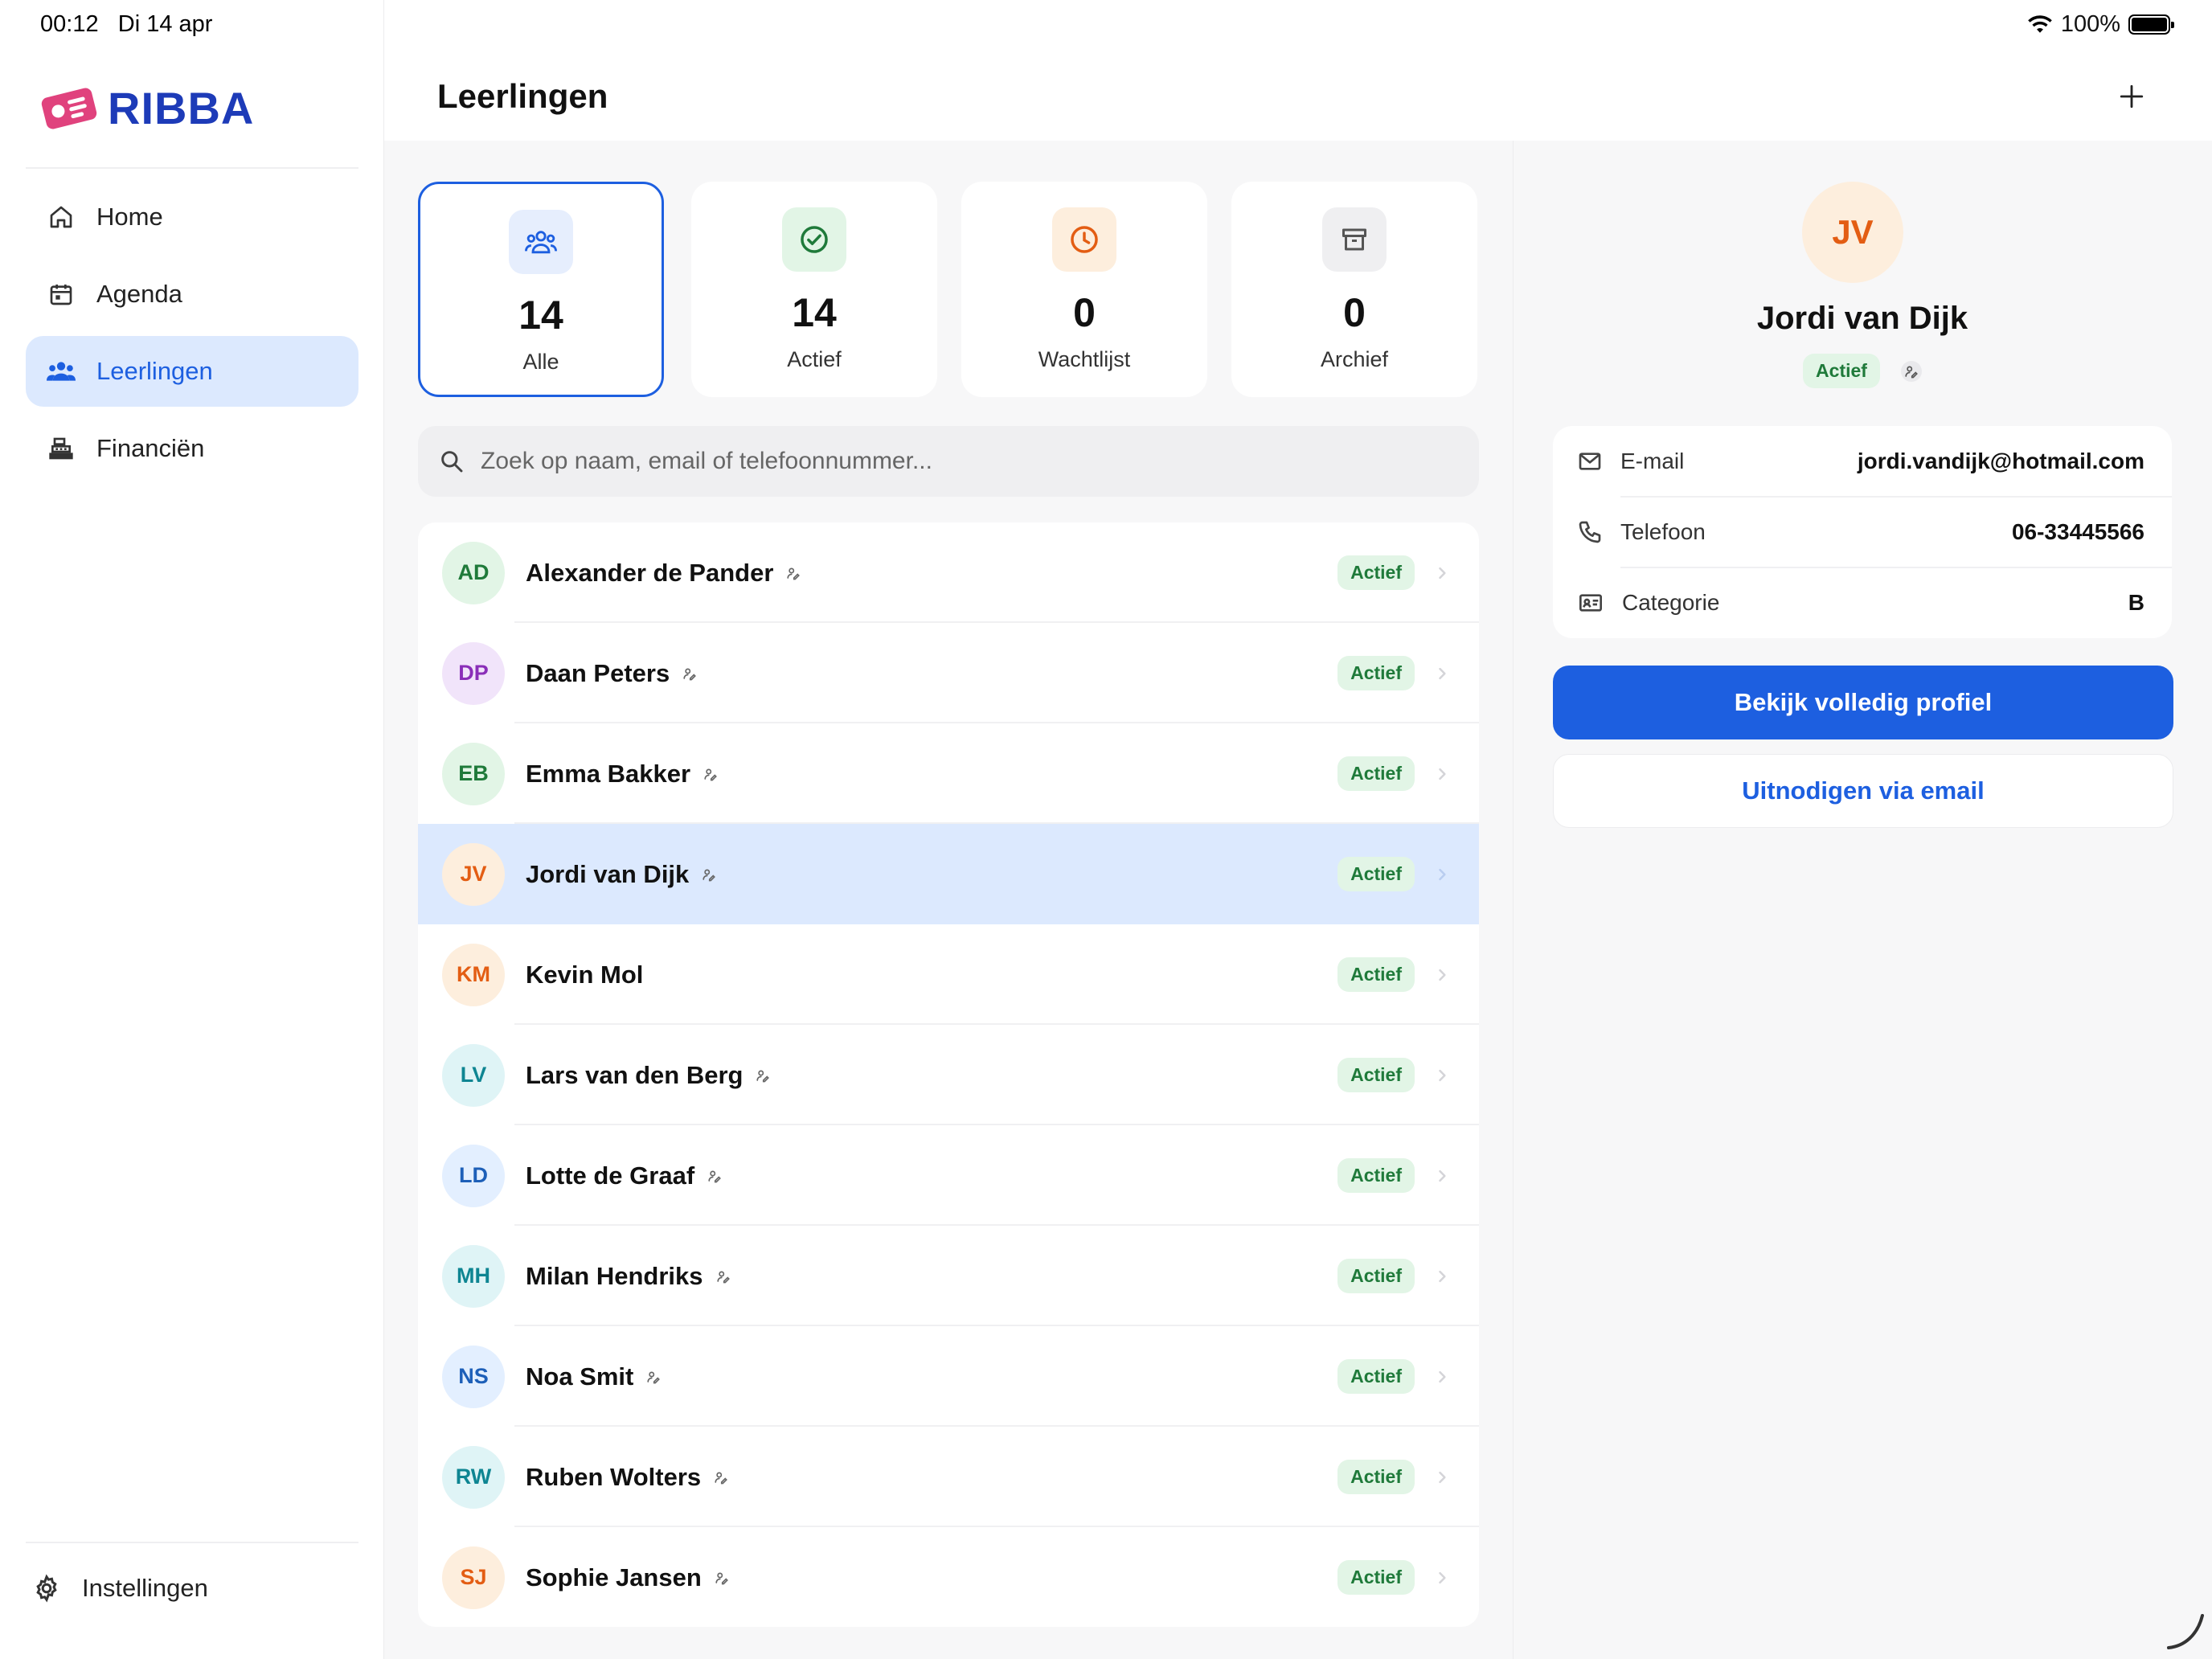  I want to click on battery-percent: 100%, so click(2090, 24).